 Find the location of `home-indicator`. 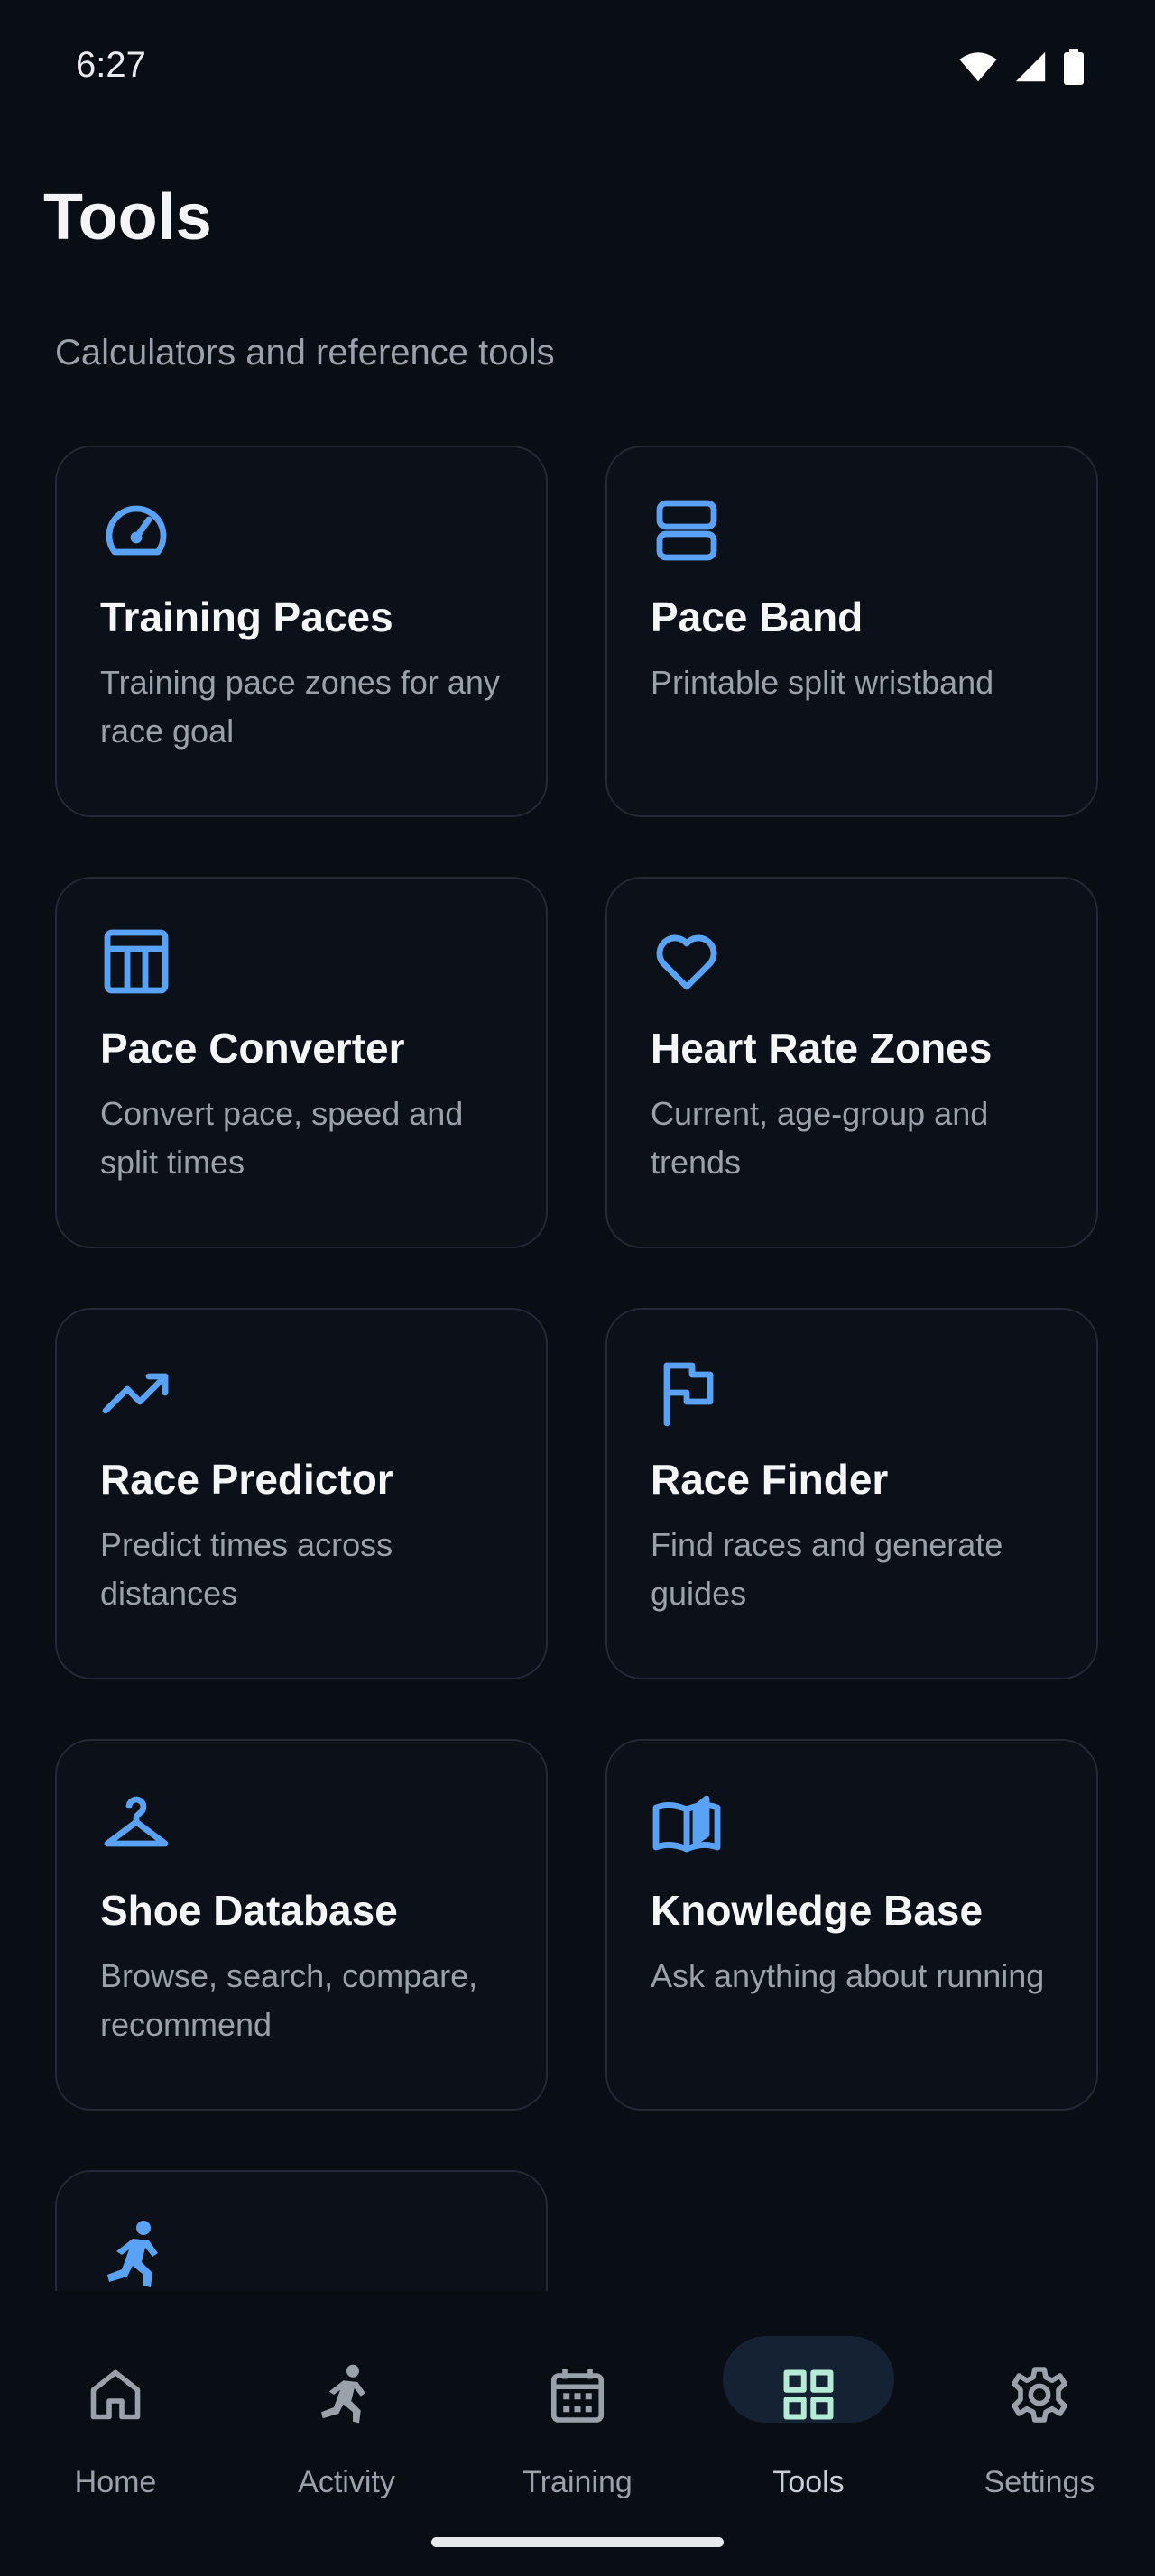

home-indicator is located at coordinates (577, 2542).